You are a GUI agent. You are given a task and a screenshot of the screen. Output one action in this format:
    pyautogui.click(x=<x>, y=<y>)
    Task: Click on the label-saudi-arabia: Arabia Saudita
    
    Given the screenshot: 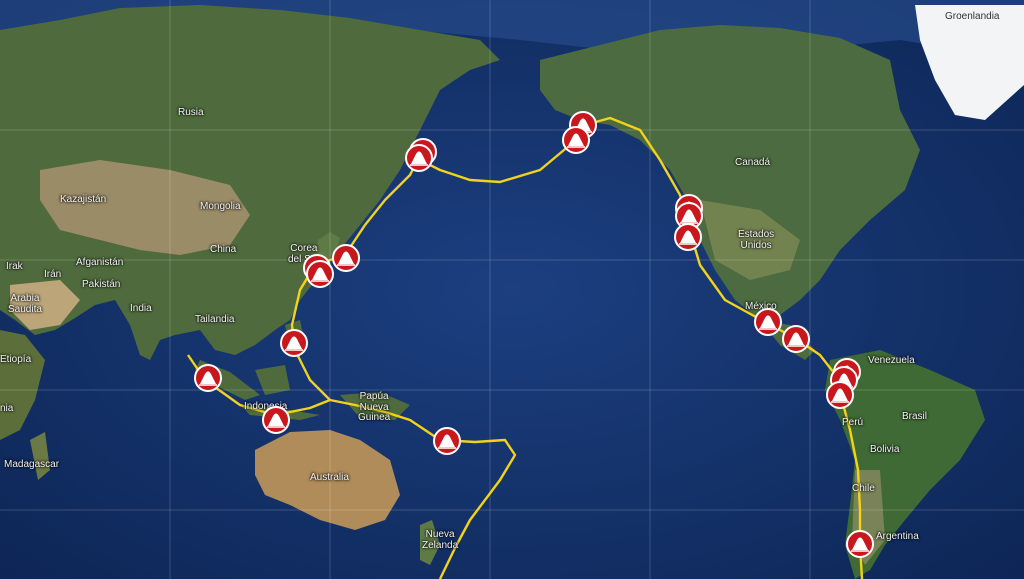 What is the action you would take?
    pyautogui.click(x=25, y=304)
    